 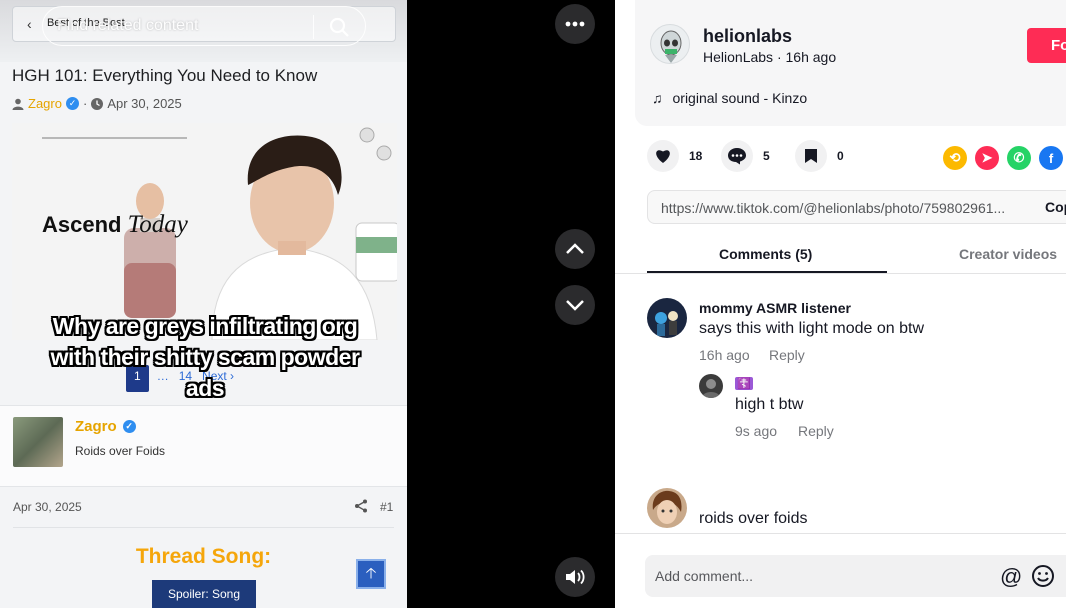 I want to click on clock-icon, so click(x=97, y=103).